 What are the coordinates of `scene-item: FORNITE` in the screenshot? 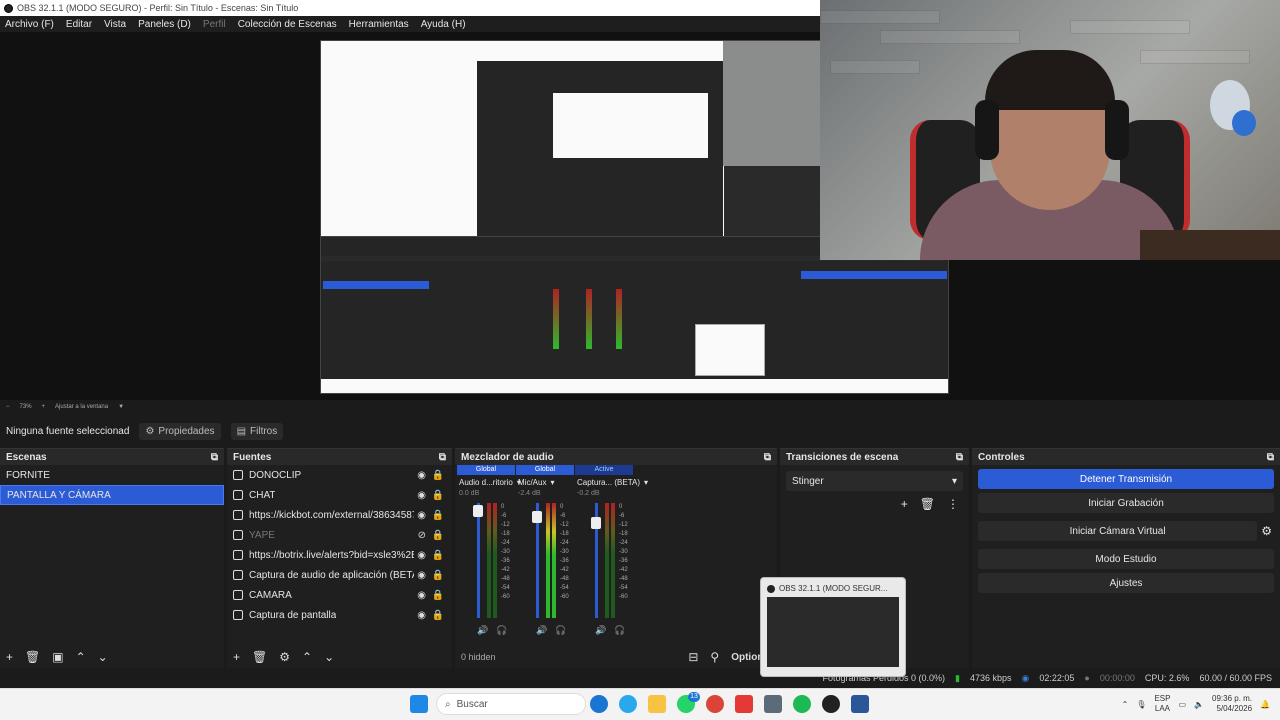 It's located at (112, 475).